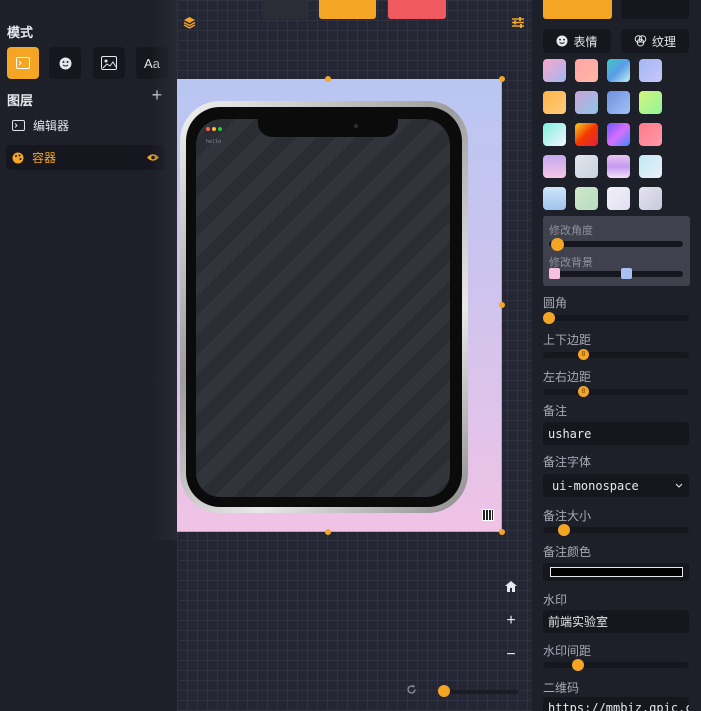 This screenshot has height=711, width=701. Describe the element at coordinates (616, 274) in the screenshot. I see `gradient-bg-track` at that location.